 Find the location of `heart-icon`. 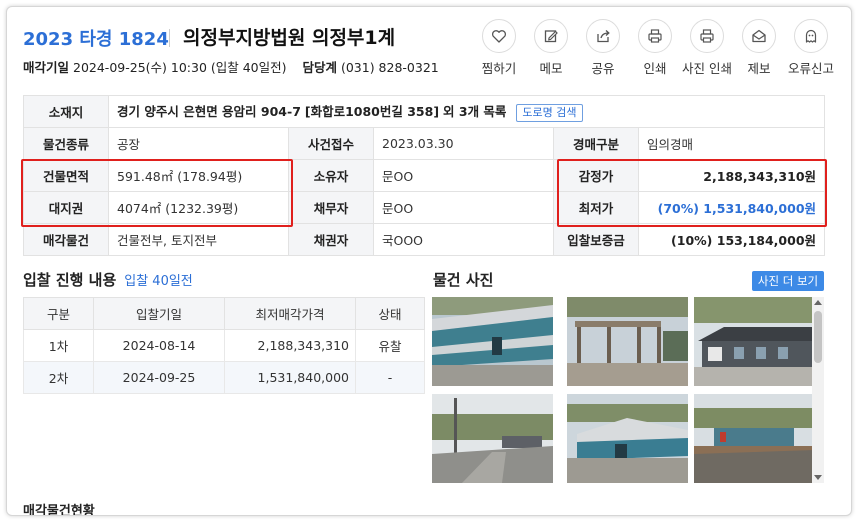

heart-icon is located at coordinates (499, 36).